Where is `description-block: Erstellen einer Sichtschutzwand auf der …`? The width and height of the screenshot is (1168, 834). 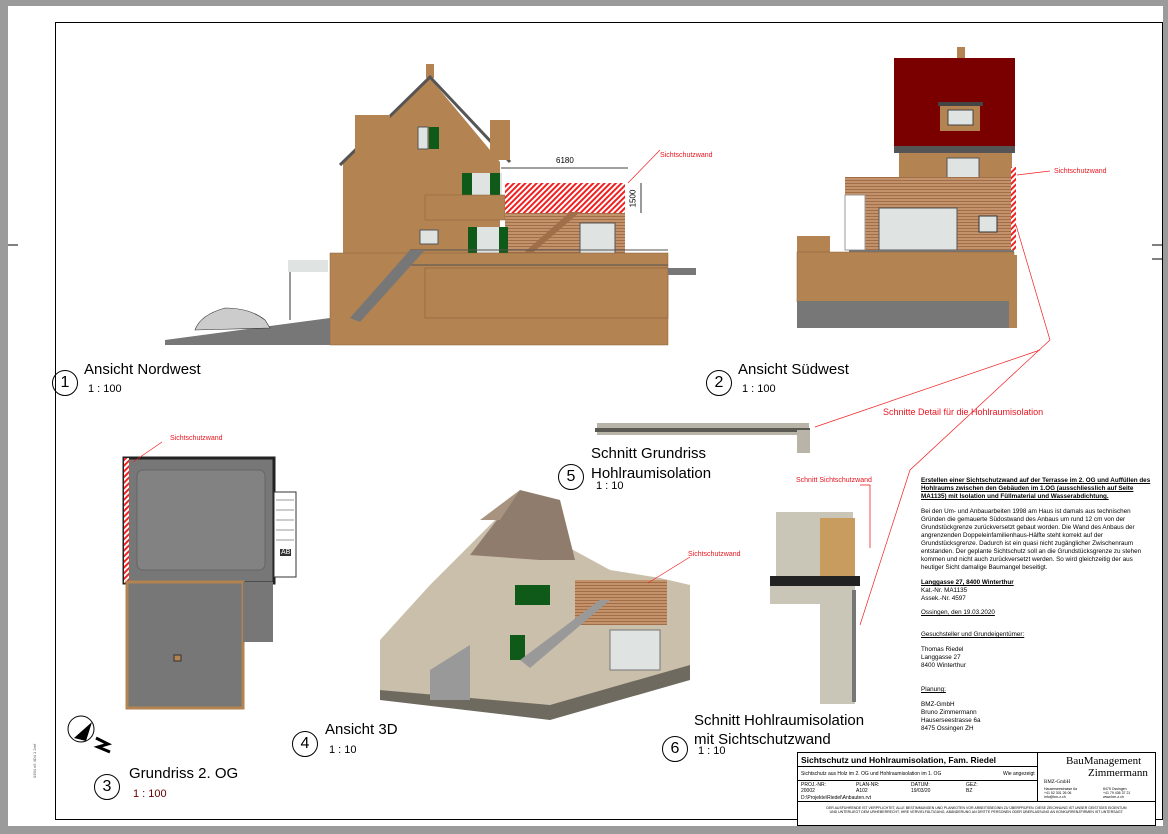 description-block: Erstellen einer Sichtschutzwand auf der … is located at coordinates (1037, 605).